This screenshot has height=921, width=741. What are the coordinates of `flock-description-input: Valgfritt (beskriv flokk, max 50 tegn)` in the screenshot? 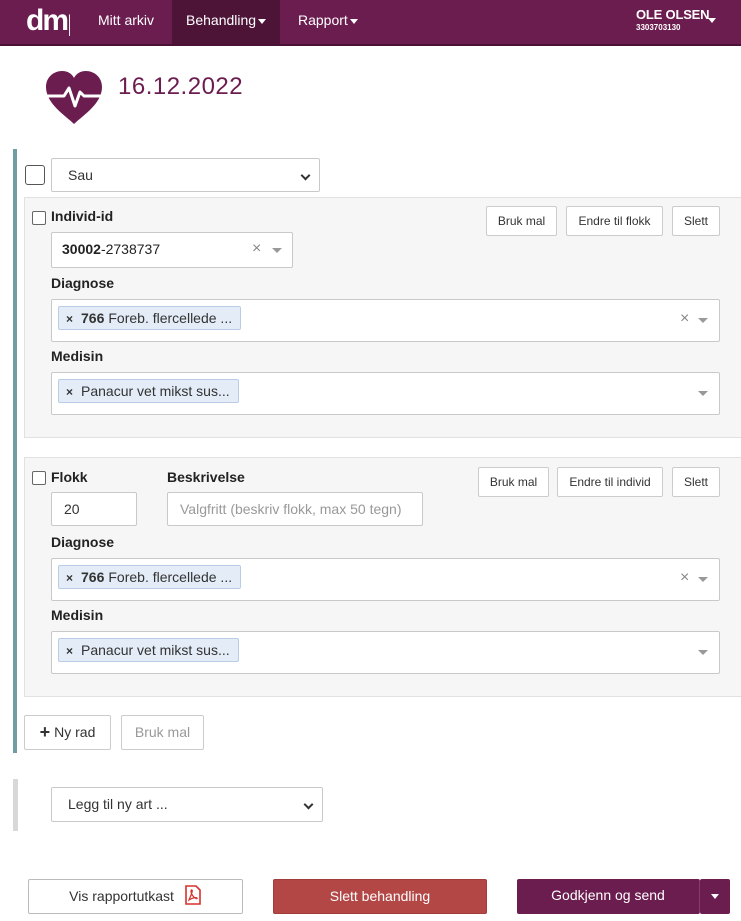 It's located at (295, 509).